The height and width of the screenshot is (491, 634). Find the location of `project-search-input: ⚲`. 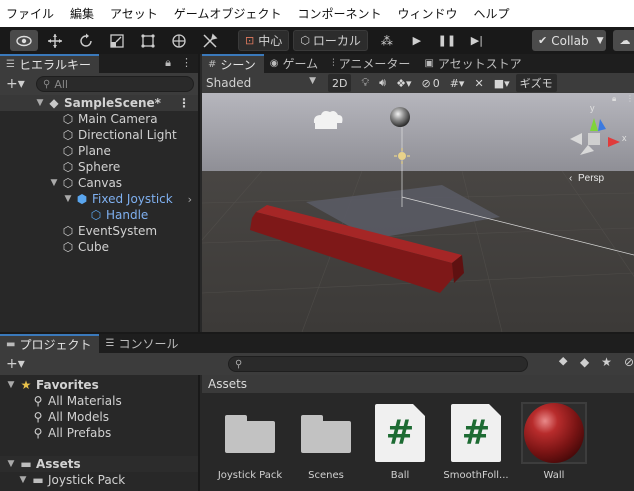

project-search-input: ⚲ is located at coordinates (378, 364).